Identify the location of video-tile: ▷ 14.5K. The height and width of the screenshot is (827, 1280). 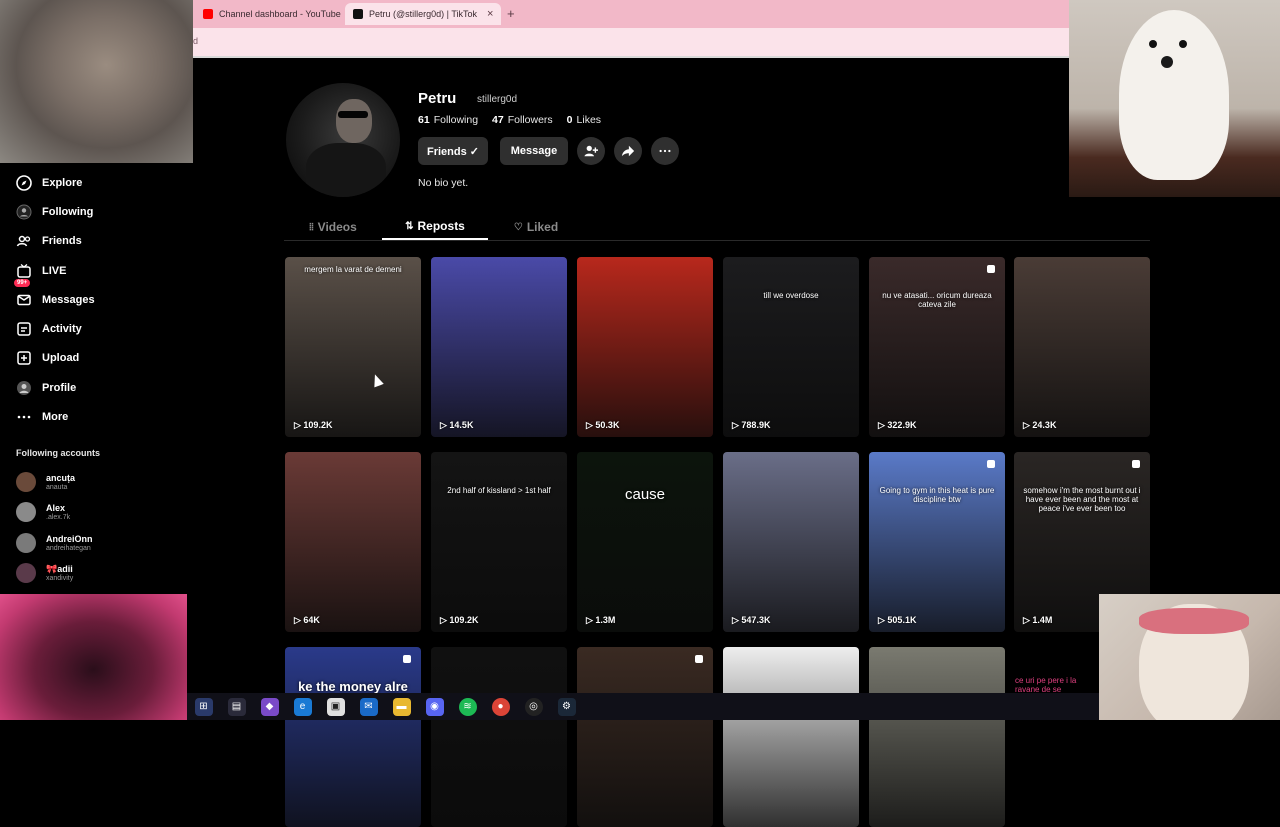
(499, 347).